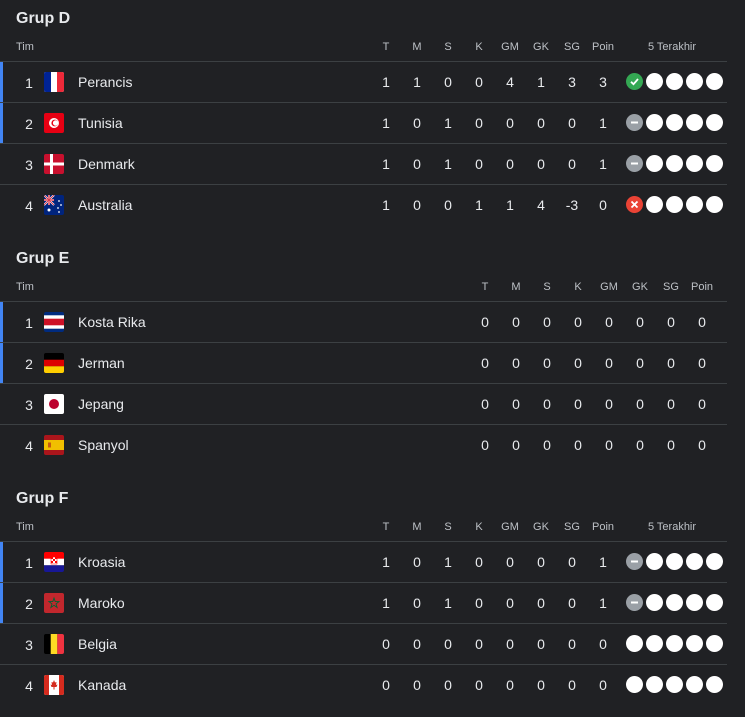 This screenshot has width=745, height=717. Describe the element at coordinates (363, 644) in the screenshot. I see `team-row: 3 Belgia 0 0 0 0 0 0 0 0` at that location.